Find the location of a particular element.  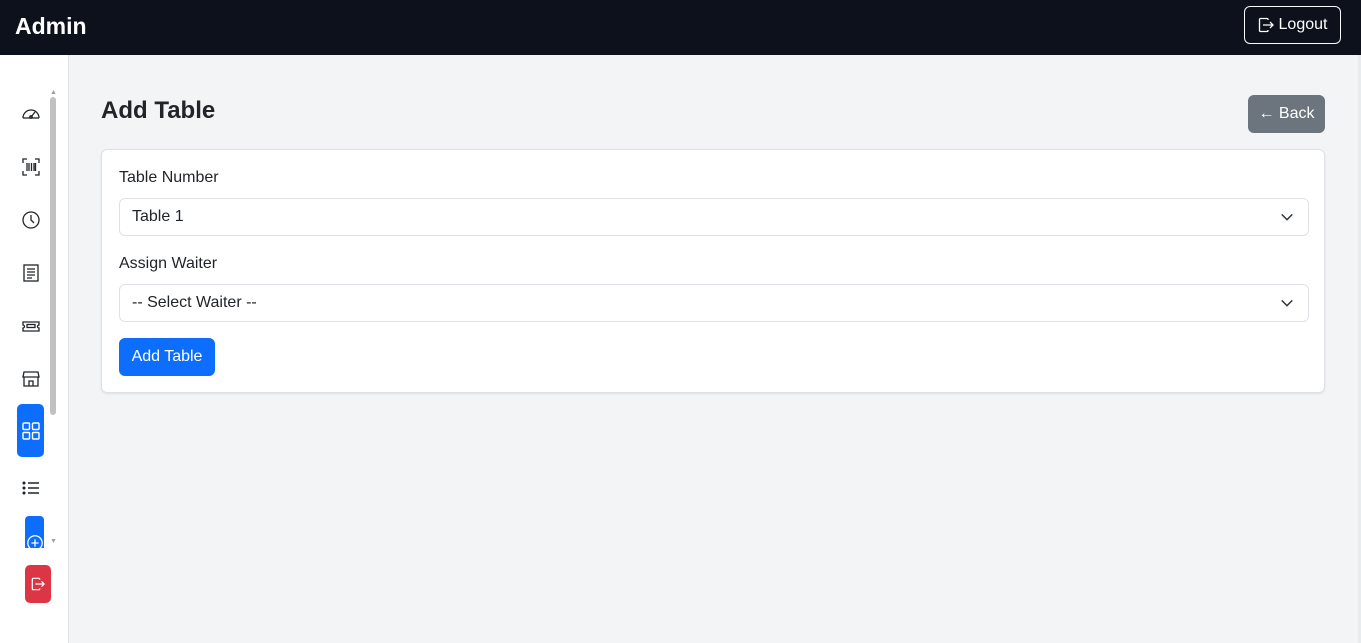

table-number-label: Table Number is located at coordinates (169, 177).